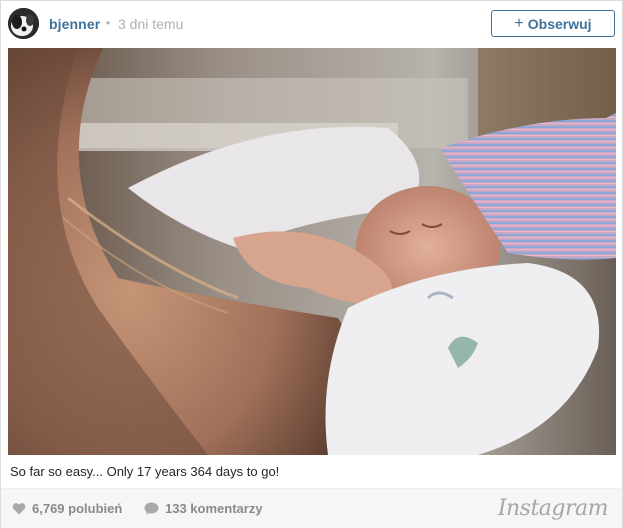  I want to click on username-link: bjenner, so click(74, 24).